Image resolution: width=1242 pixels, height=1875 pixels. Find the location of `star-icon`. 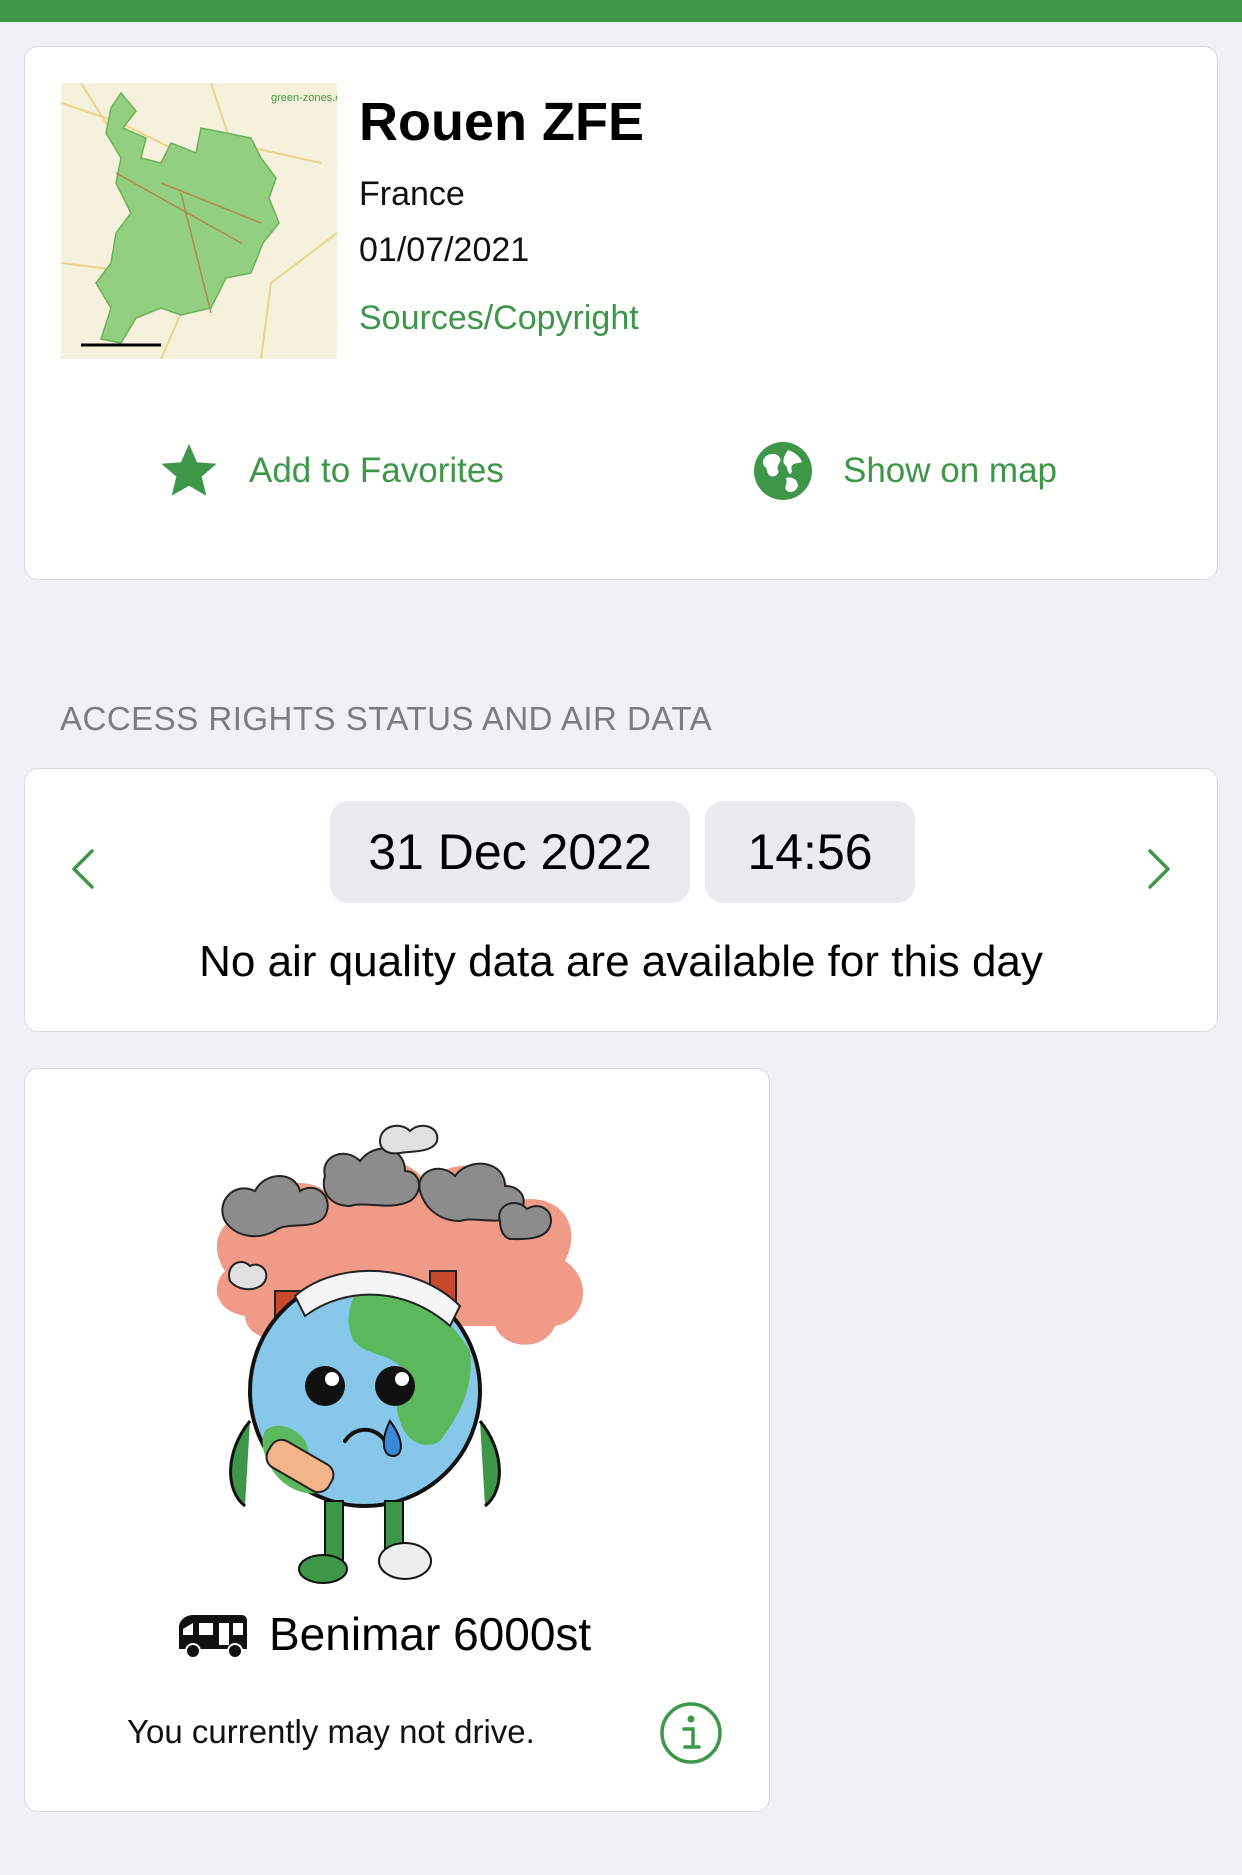

star-icon is located at coordinates (189, 471).